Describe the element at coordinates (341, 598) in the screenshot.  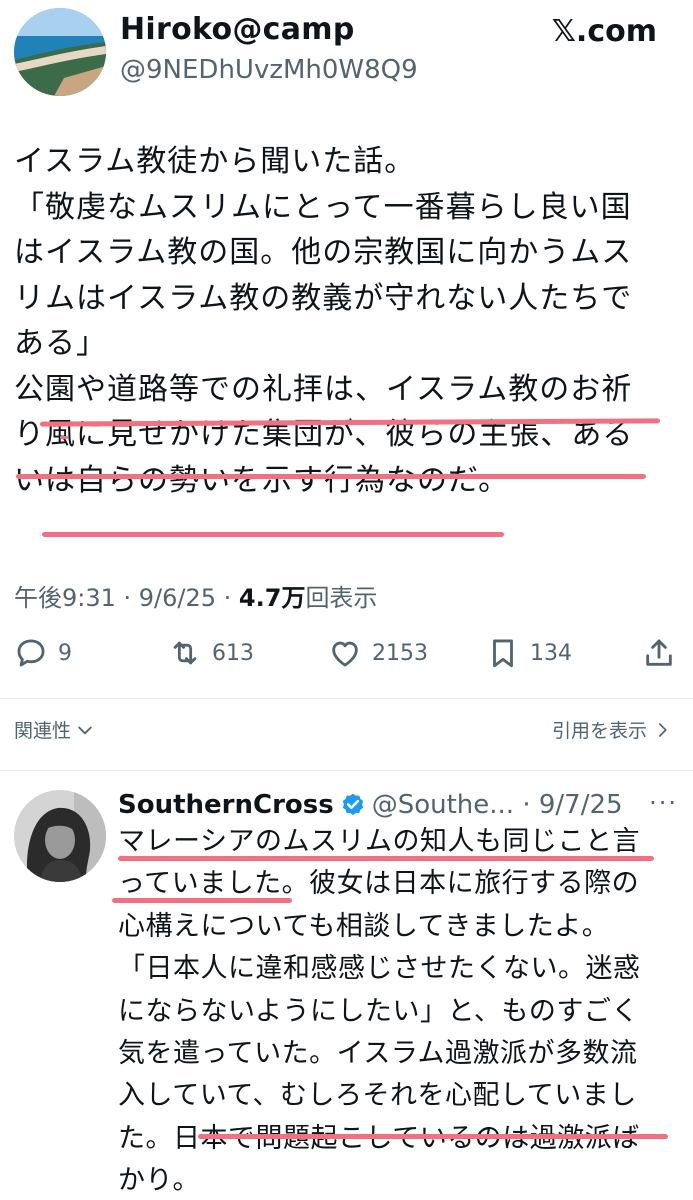
I see `view-label: 回表示` at that location.